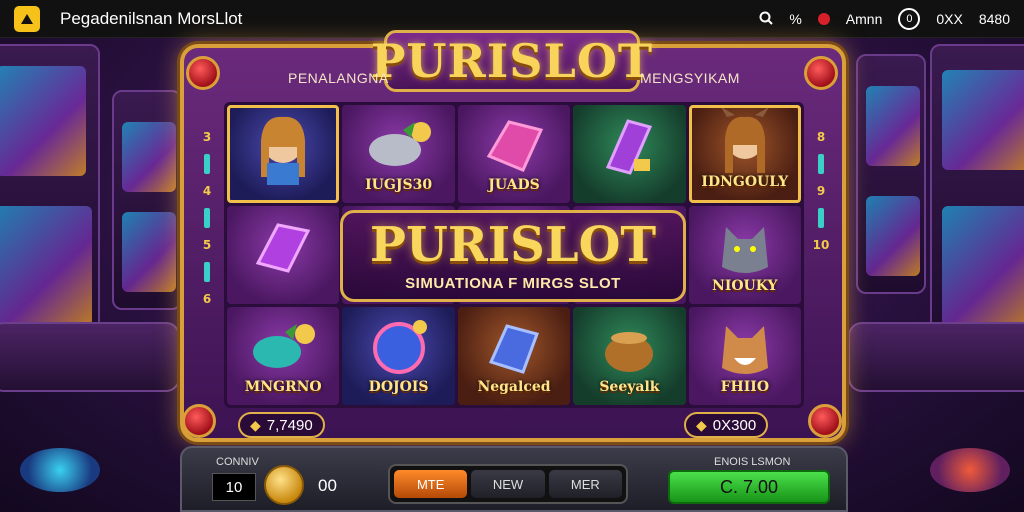  What do you see at coordinates (60, 470) in the screenshot?
I see `background-button-left` at bounding box center [60, 470].